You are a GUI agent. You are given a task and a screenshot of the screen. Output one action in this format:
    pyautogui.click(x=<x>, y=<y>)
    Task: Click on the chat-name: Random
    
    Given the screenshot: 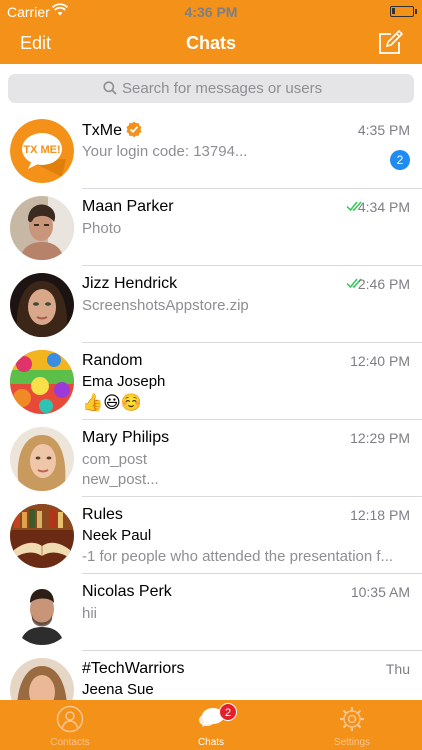 What is the action you would take?
    pyautogui.click(x=112, y=360)
    